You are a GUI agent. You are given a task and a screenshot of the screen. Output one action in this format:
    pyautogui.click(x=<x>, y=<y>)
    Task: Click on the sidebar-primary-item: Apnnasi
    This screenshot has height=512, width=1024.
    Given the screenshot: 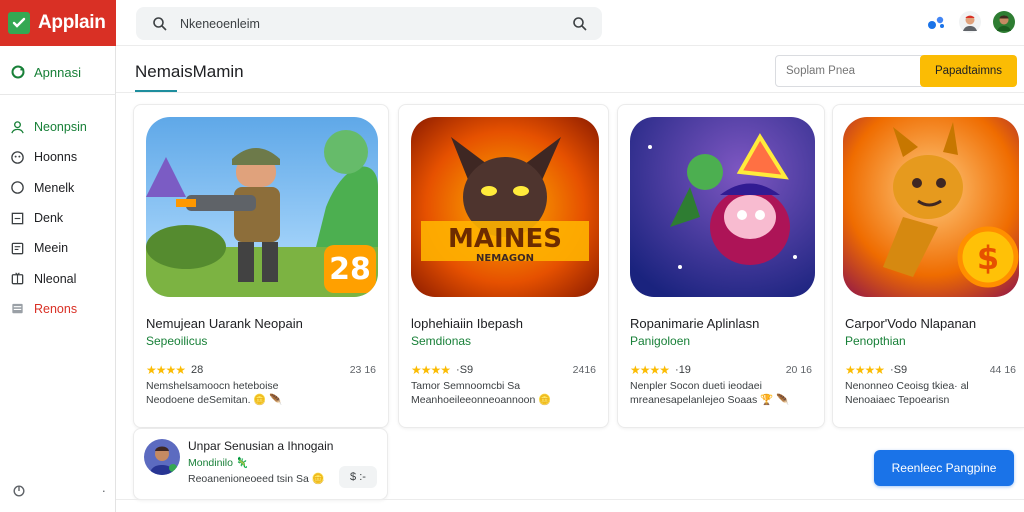 What is the action you would take?
    pyautogui.click(x=45, y=72)
    